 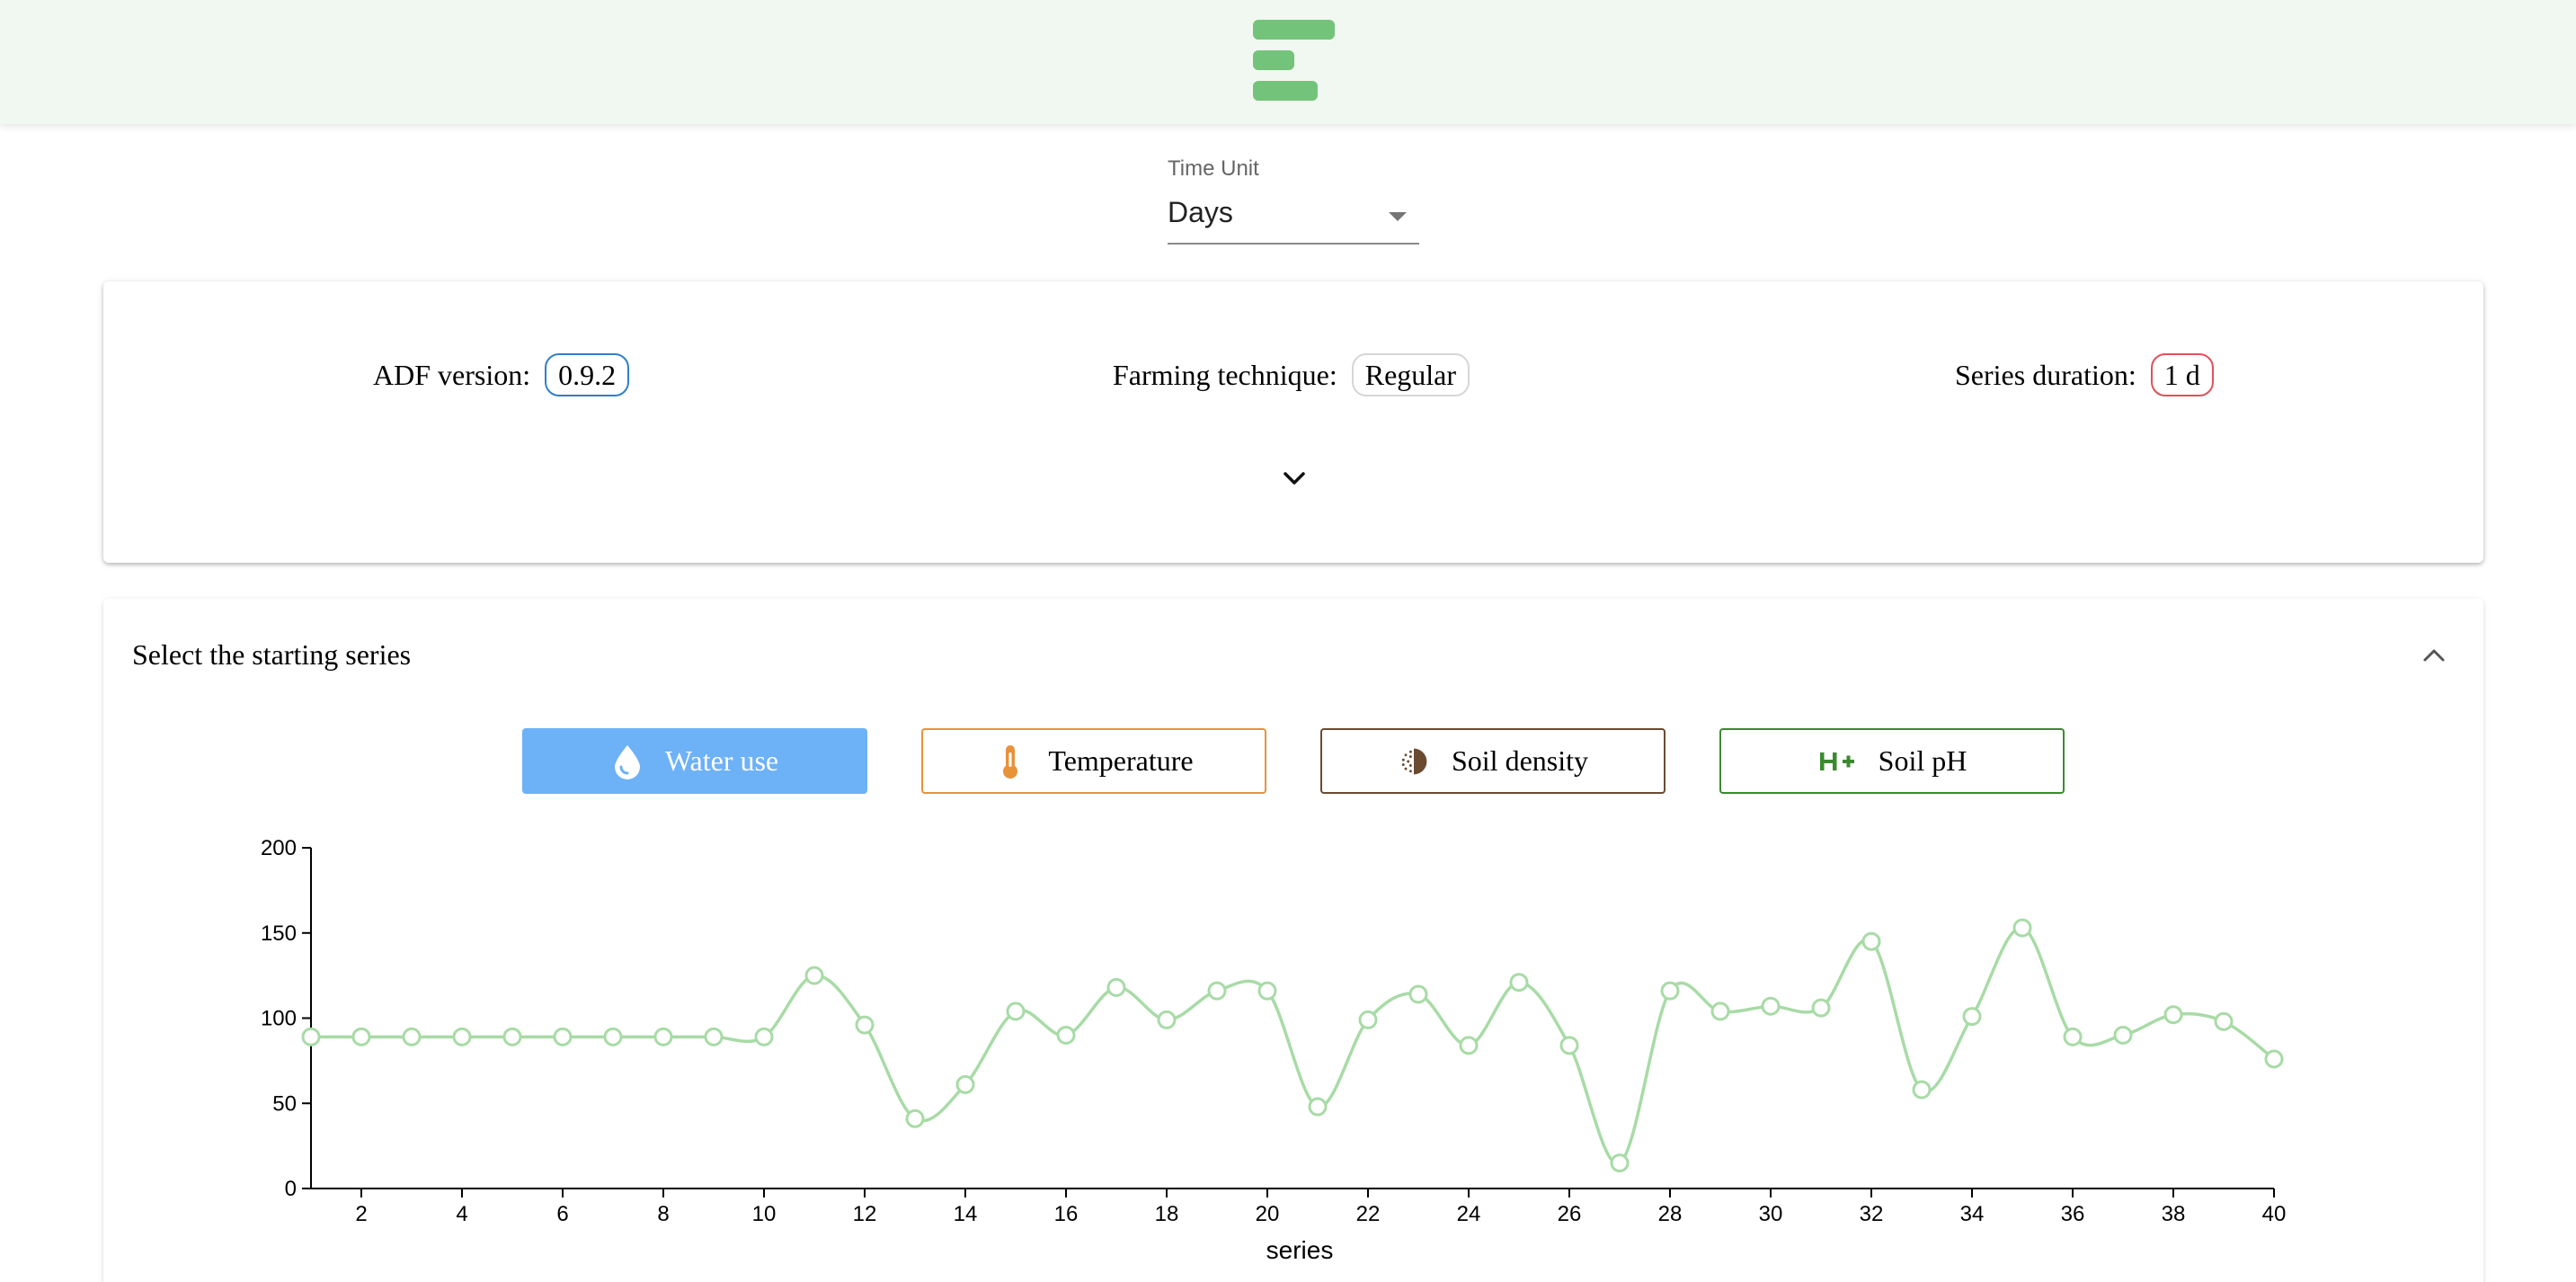 What do you see at coordinates (1398, 216) in the screenshot?
I see `dropdown-arrow-icon` at bounding box center [1398, 216].